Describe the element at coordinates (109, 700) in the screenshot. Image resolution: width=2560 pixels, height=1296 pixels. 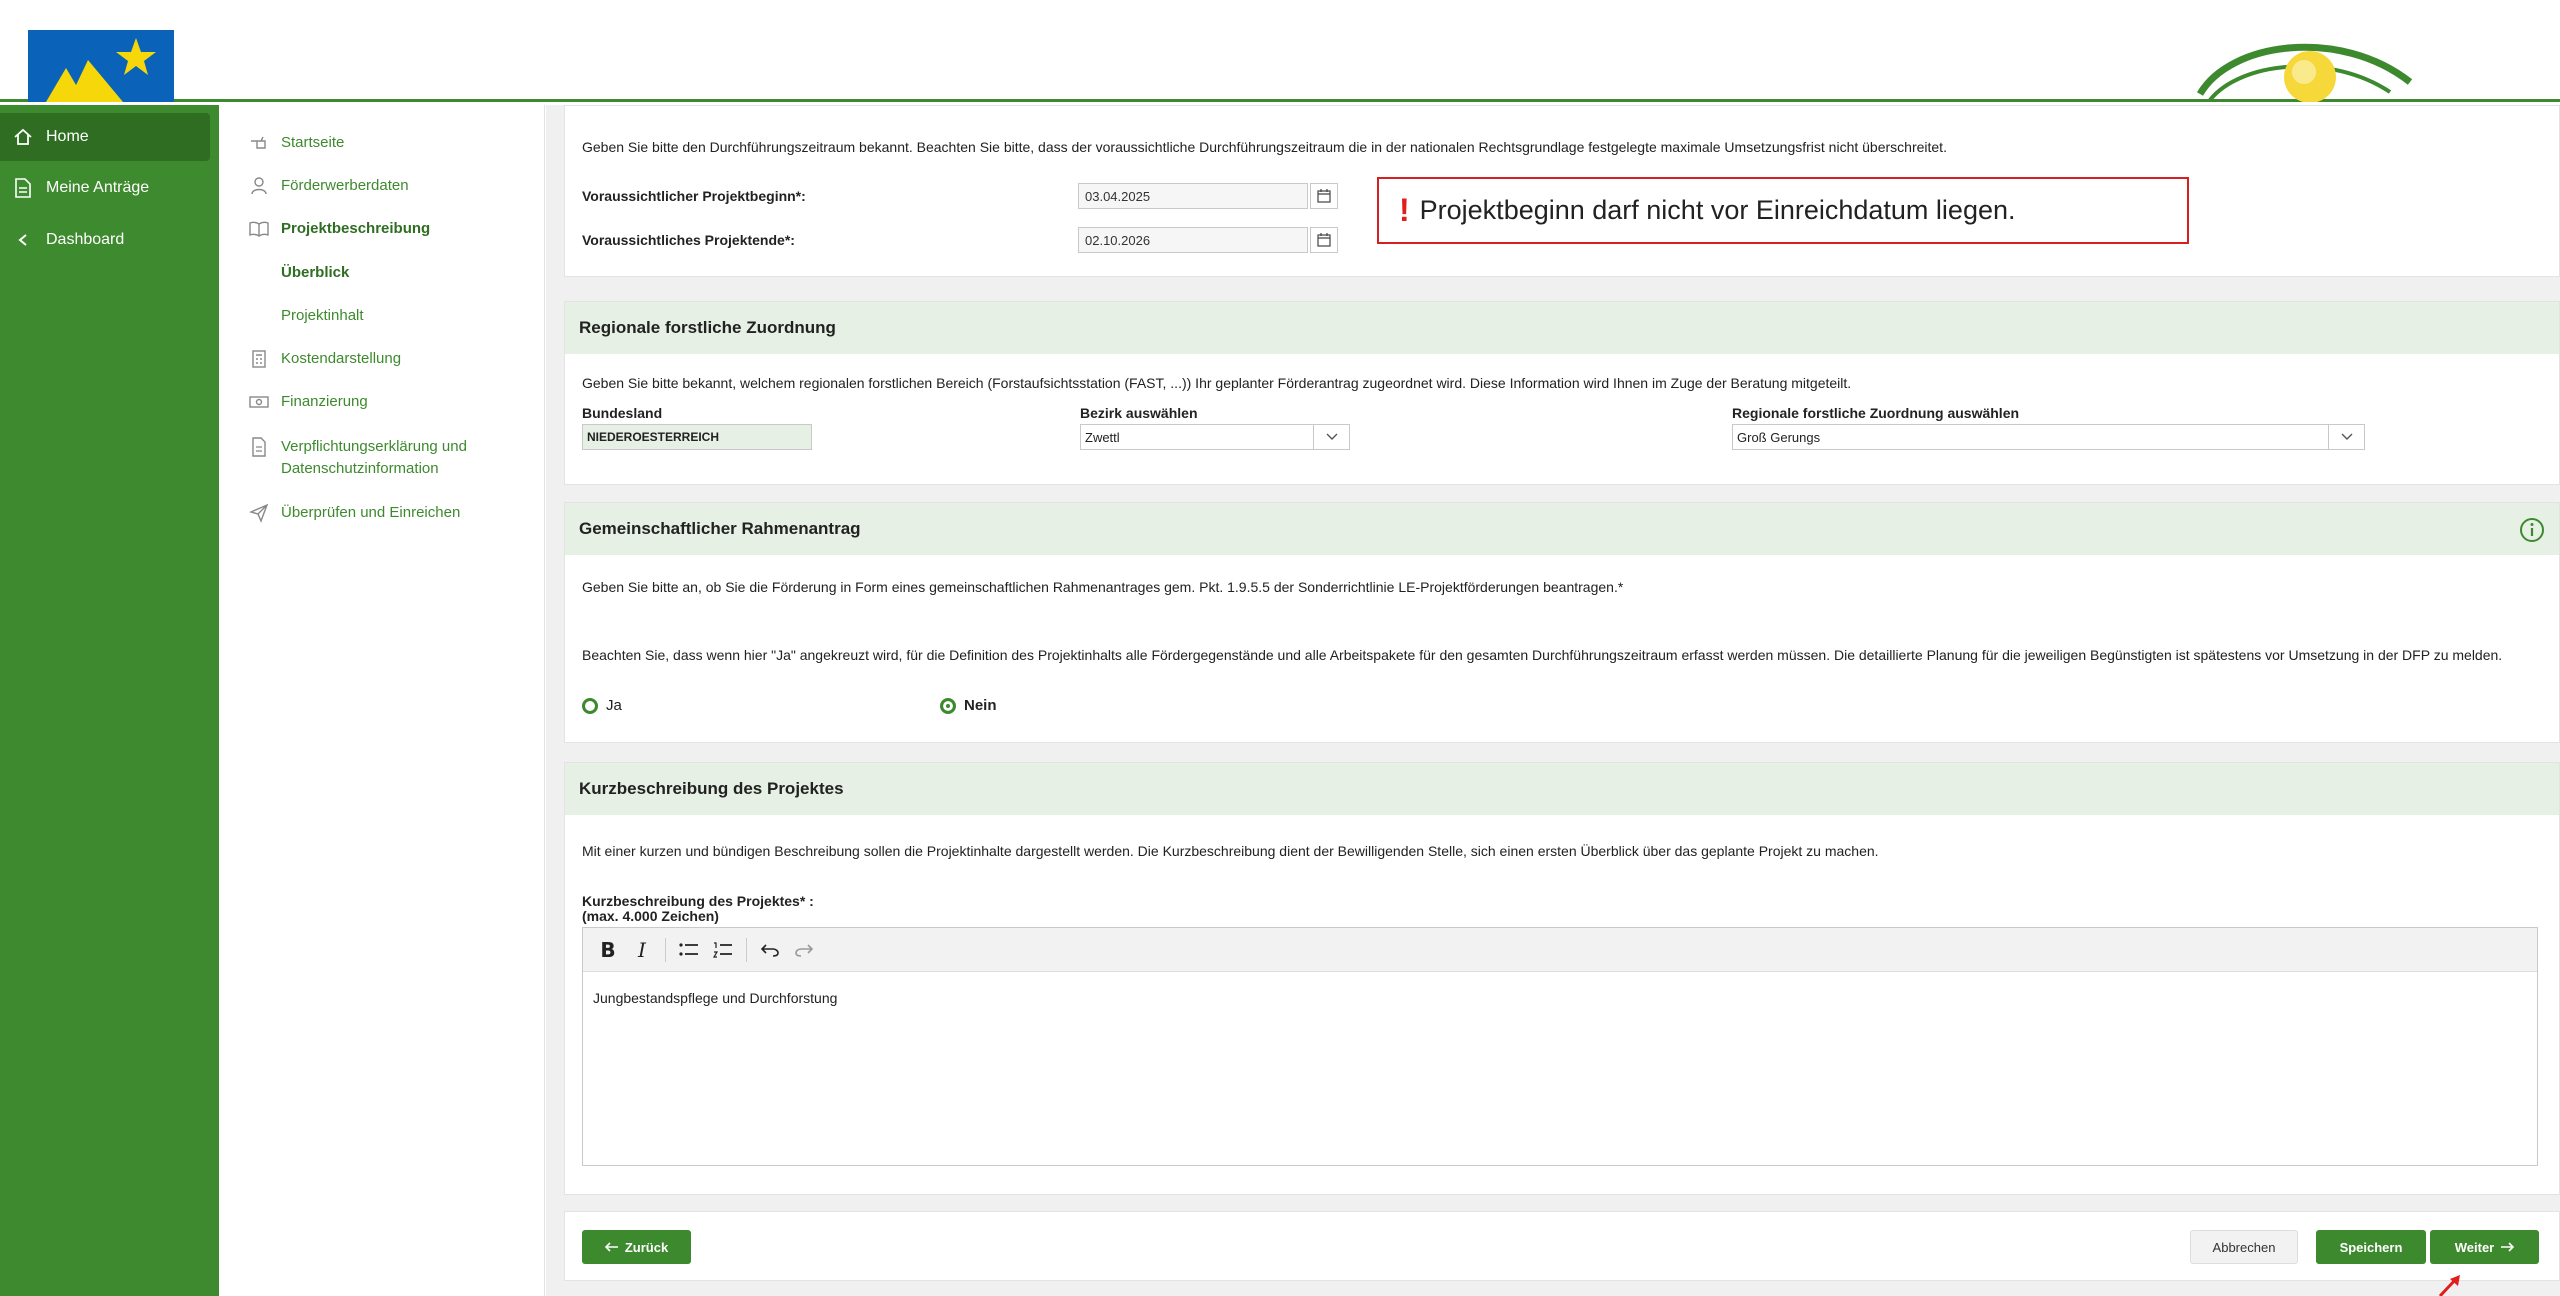
I see `main-sidebar: Home Meine Anträge Dashboard` at that location.